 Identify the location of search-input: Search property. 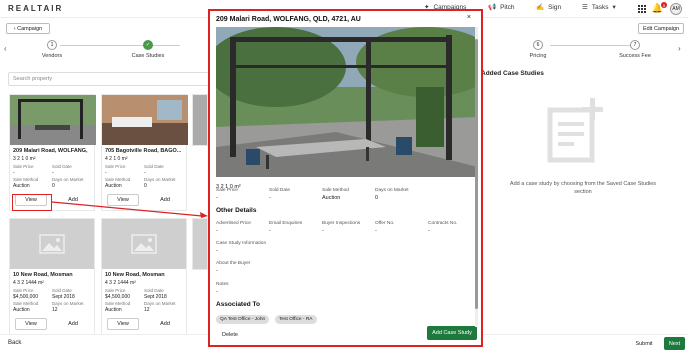
(122, 79).